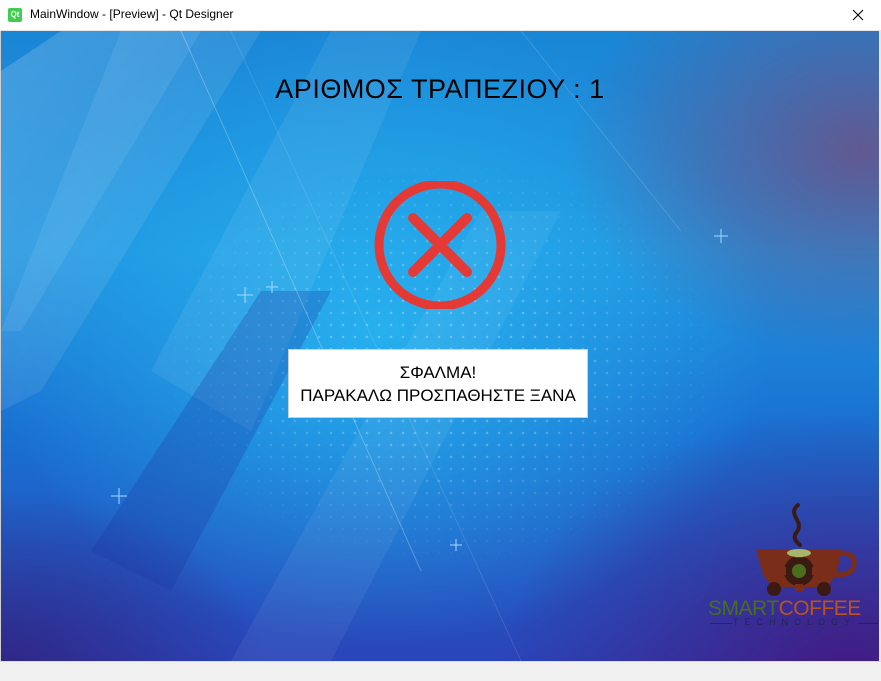 This screenshot has width=881, height=681. I want to click on smartcoffee-logo: SMARTCOFFEE TECHNOLOGY, so click(792, 568).